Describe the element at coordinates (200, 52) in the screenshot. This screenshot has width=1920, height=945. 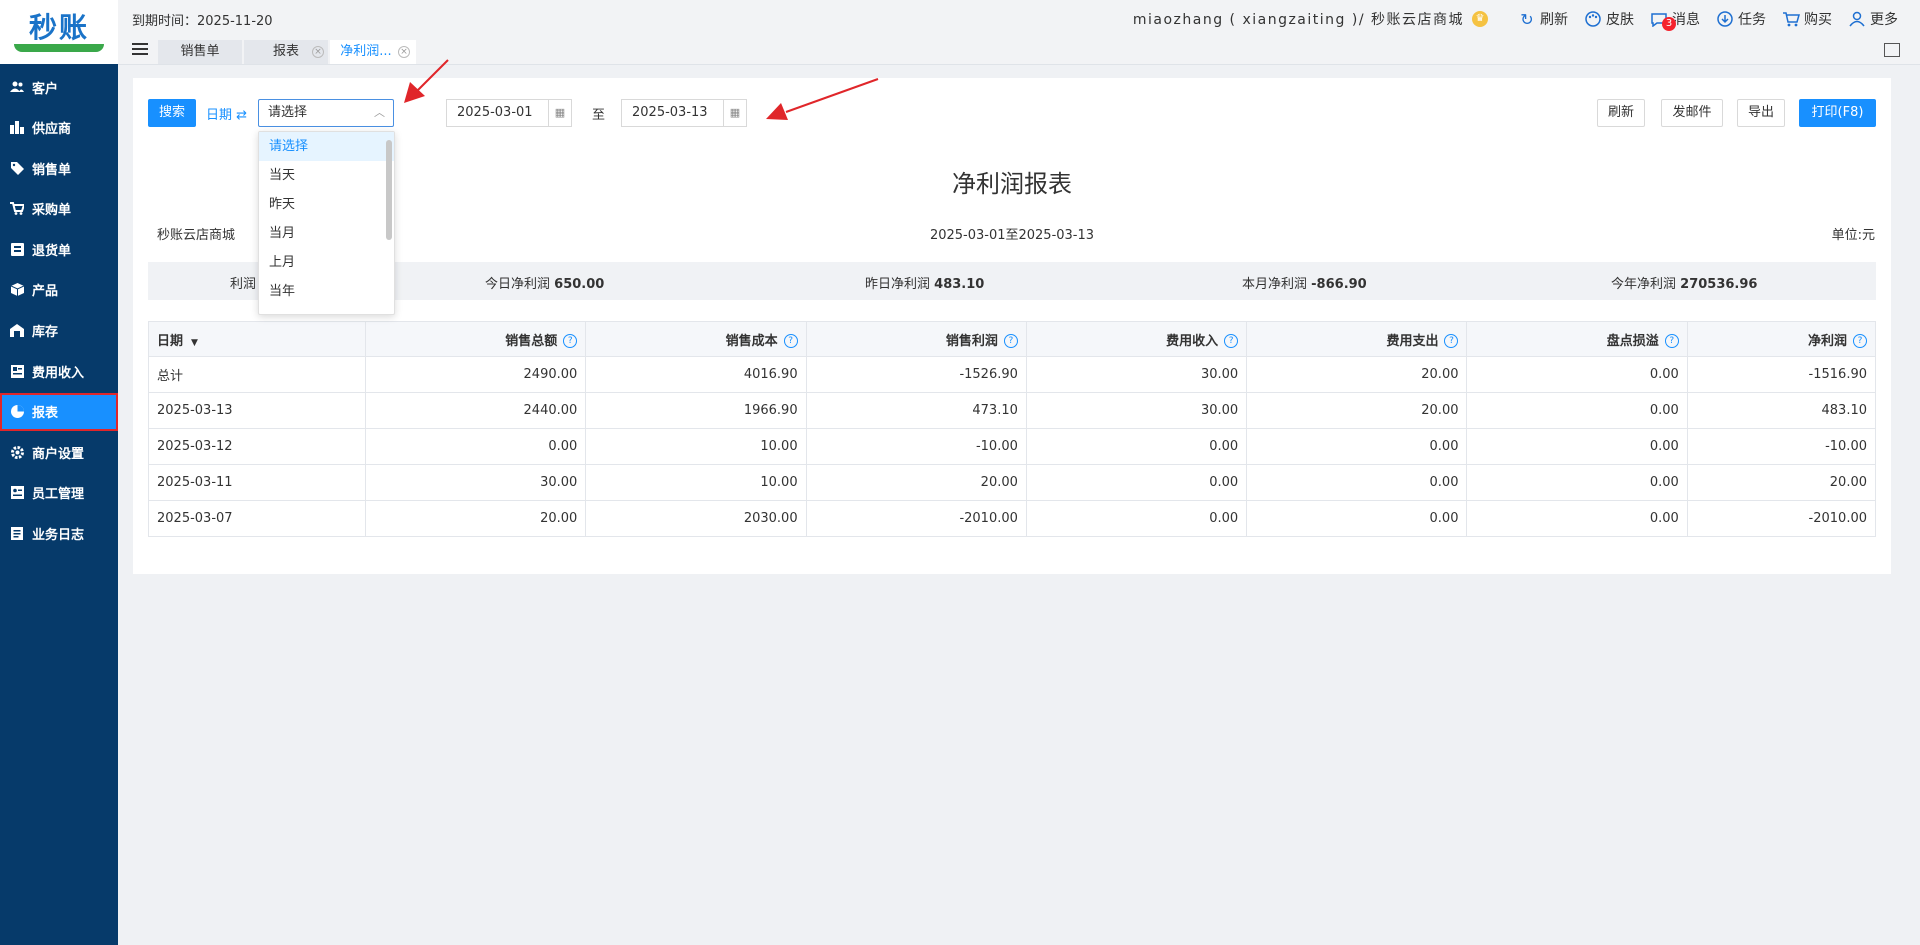
I see `tab-sales-order: 销售单` at that location.